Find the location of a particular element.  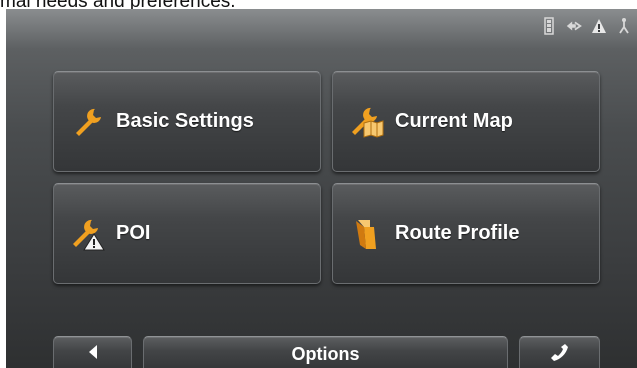

gps-satellite-icon is located at coordinates (624, 26).